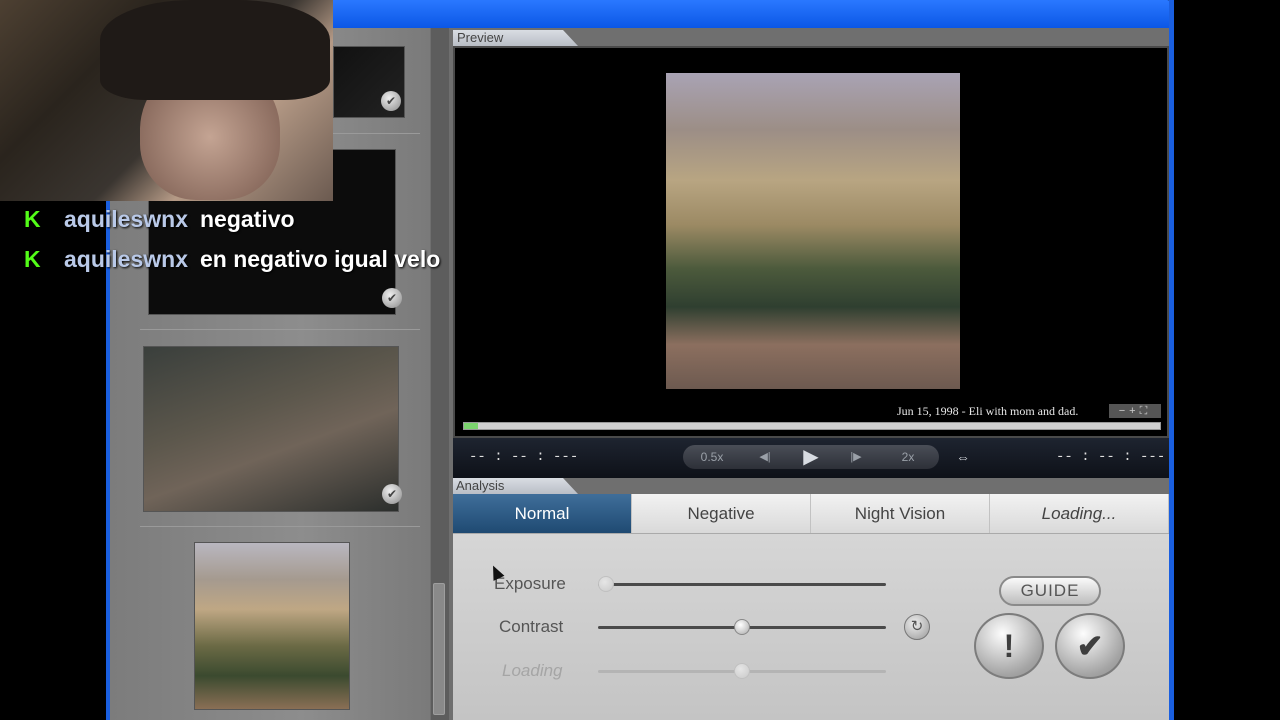 This screenshot has width=1280, height=720. I want to click on window-title-bar, so click(753, 14).